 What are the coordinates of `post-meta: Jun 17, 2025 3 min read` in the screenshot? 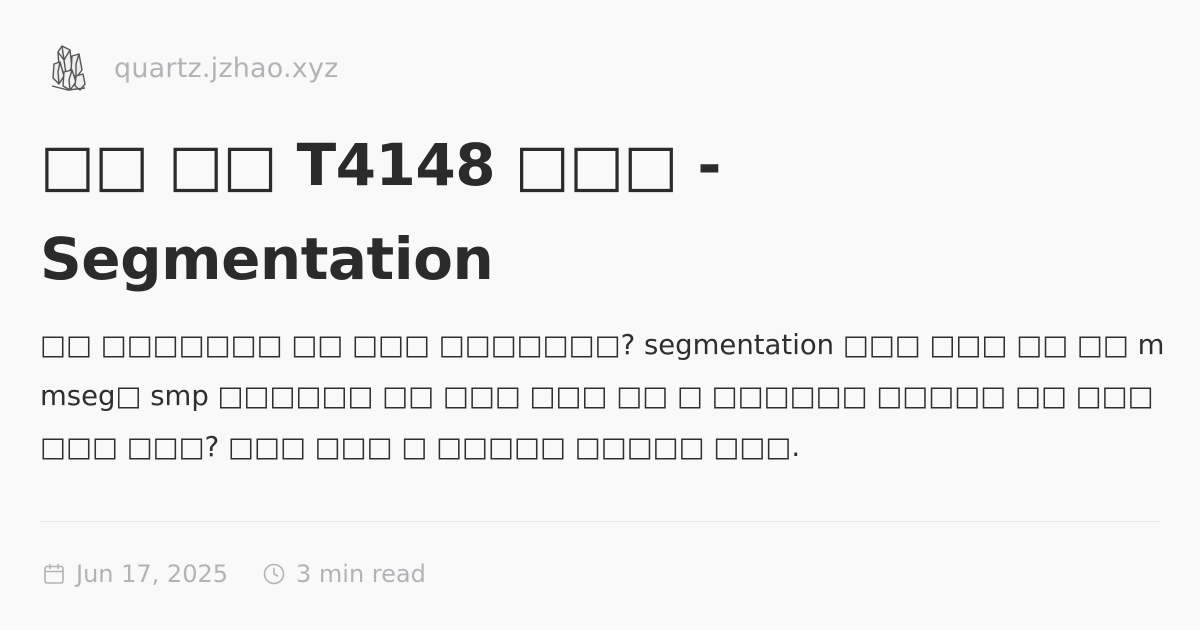 It's located at (234, 574).